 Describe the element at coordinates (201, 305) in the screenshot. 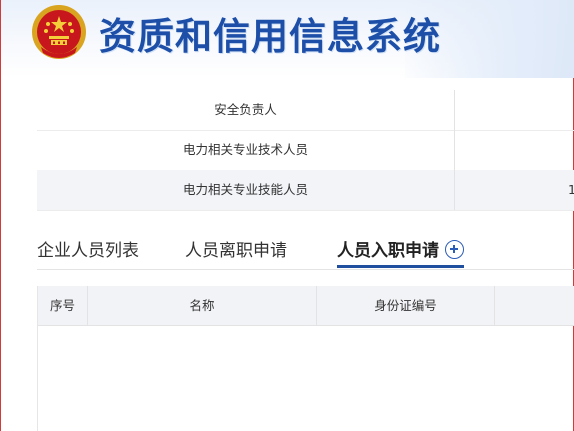

I see `column-header-name: 名称` at that location.